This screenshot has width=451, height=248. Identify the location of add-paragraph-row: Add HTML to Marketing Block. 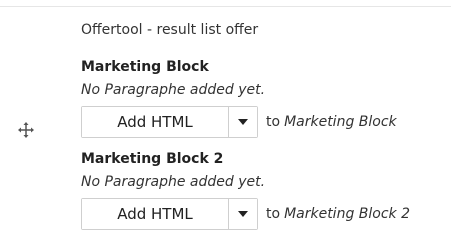
(239, 122).